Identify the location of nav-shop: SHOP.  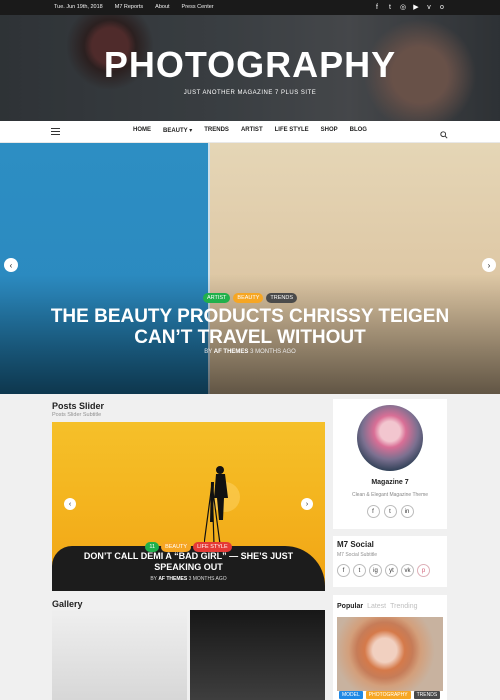
(329, 130).